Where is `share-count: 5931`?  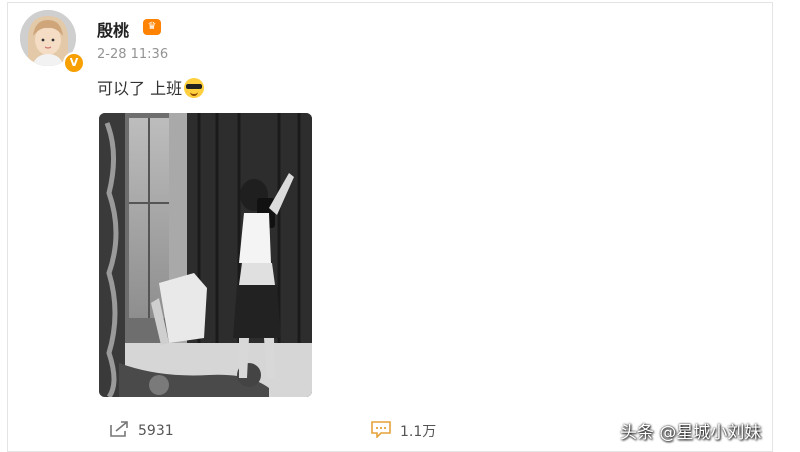
share-count: 5931 is located at coordinates (156, 431).